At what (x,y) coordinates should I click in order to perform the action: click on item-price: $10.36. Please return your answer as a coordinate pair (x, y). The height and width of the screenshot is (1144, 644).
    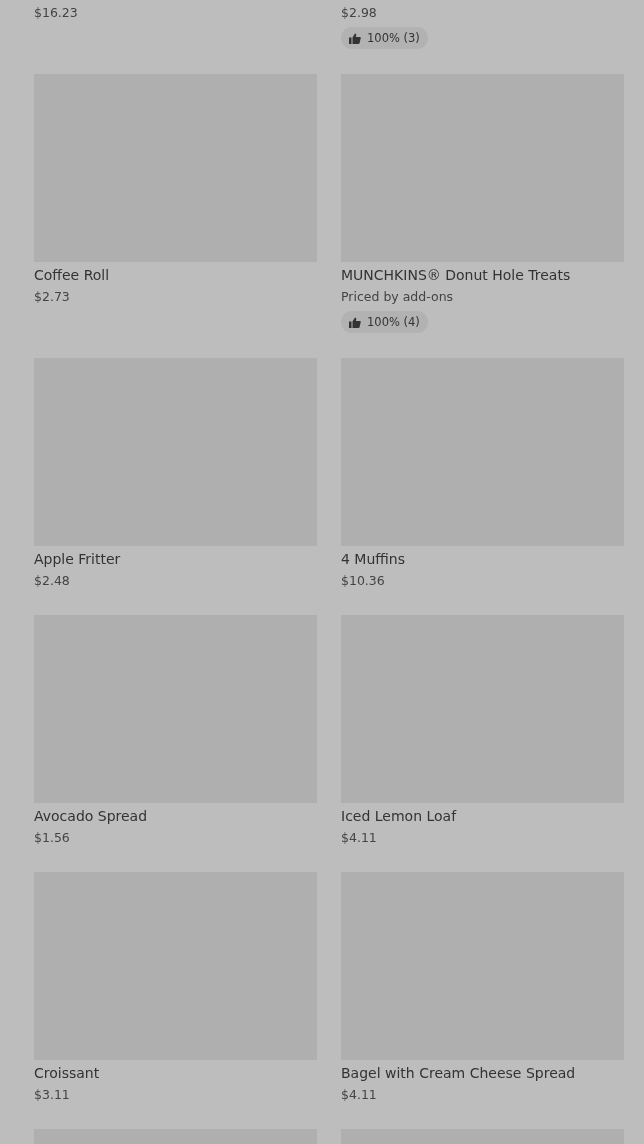
    Looking at the image, I should click on (363, 581).